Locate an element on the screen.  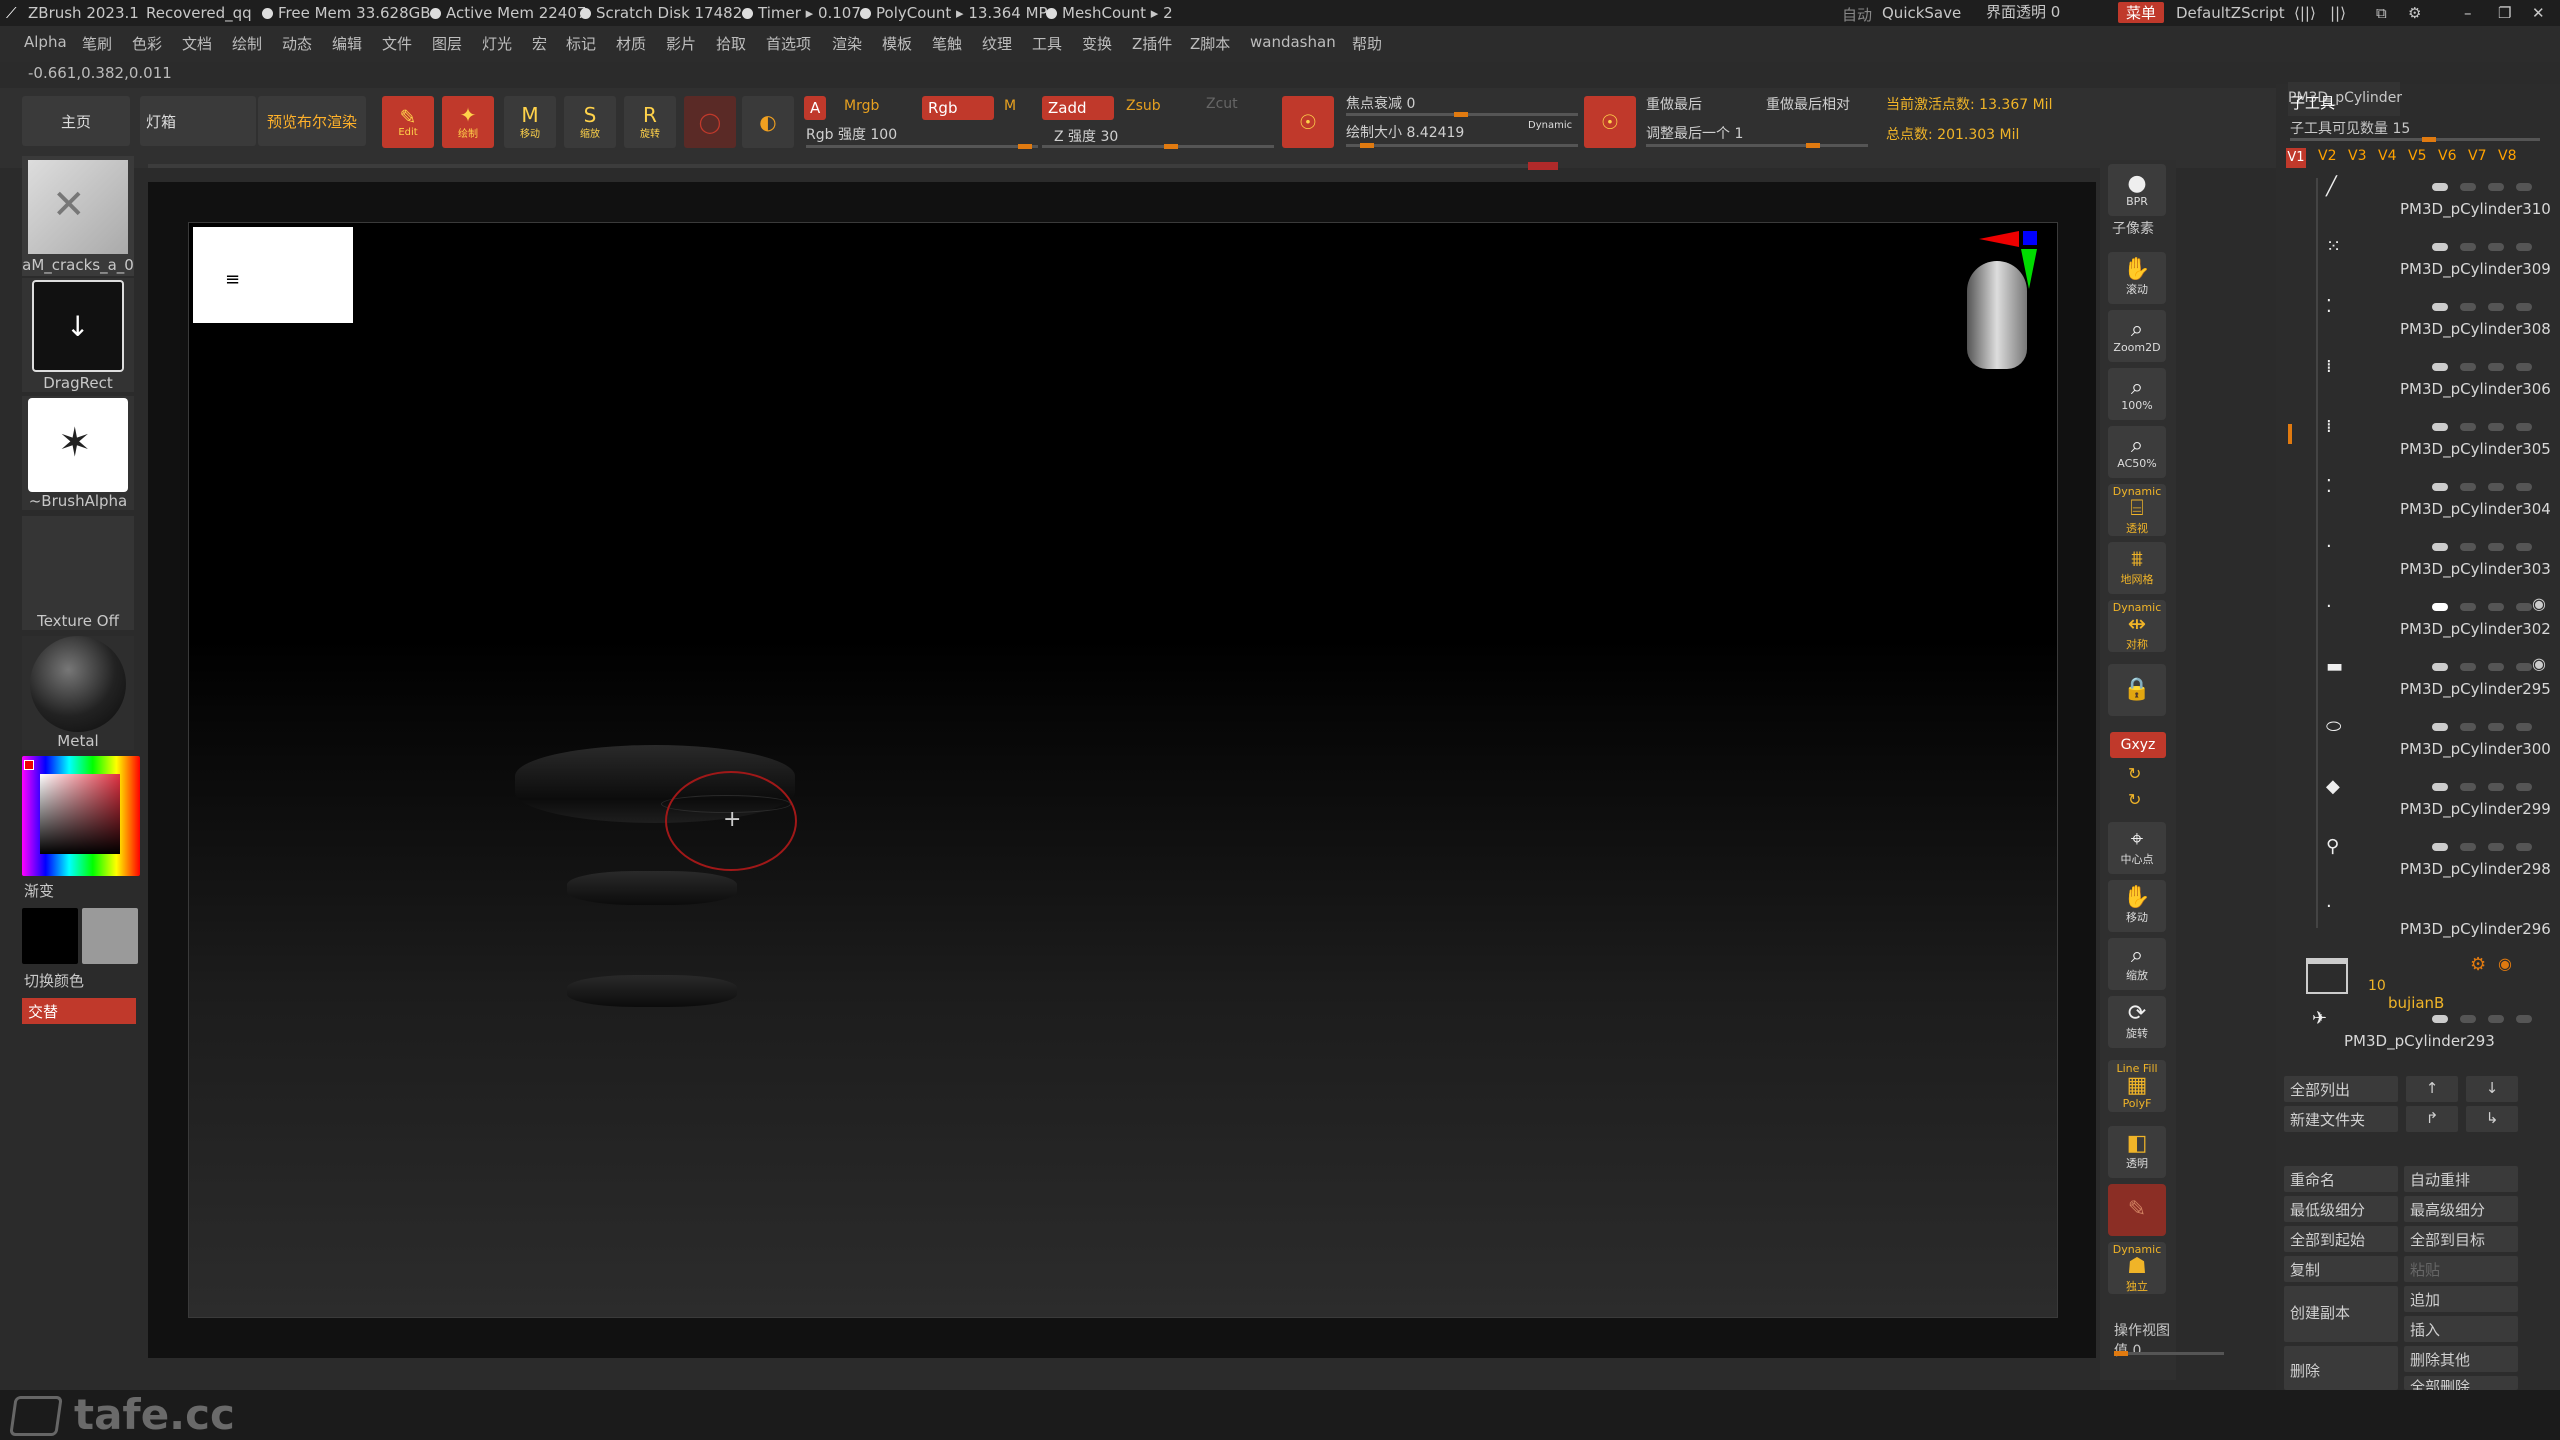
all-highest-button: 最高级细分 is located at coordinates (2461, 1209).